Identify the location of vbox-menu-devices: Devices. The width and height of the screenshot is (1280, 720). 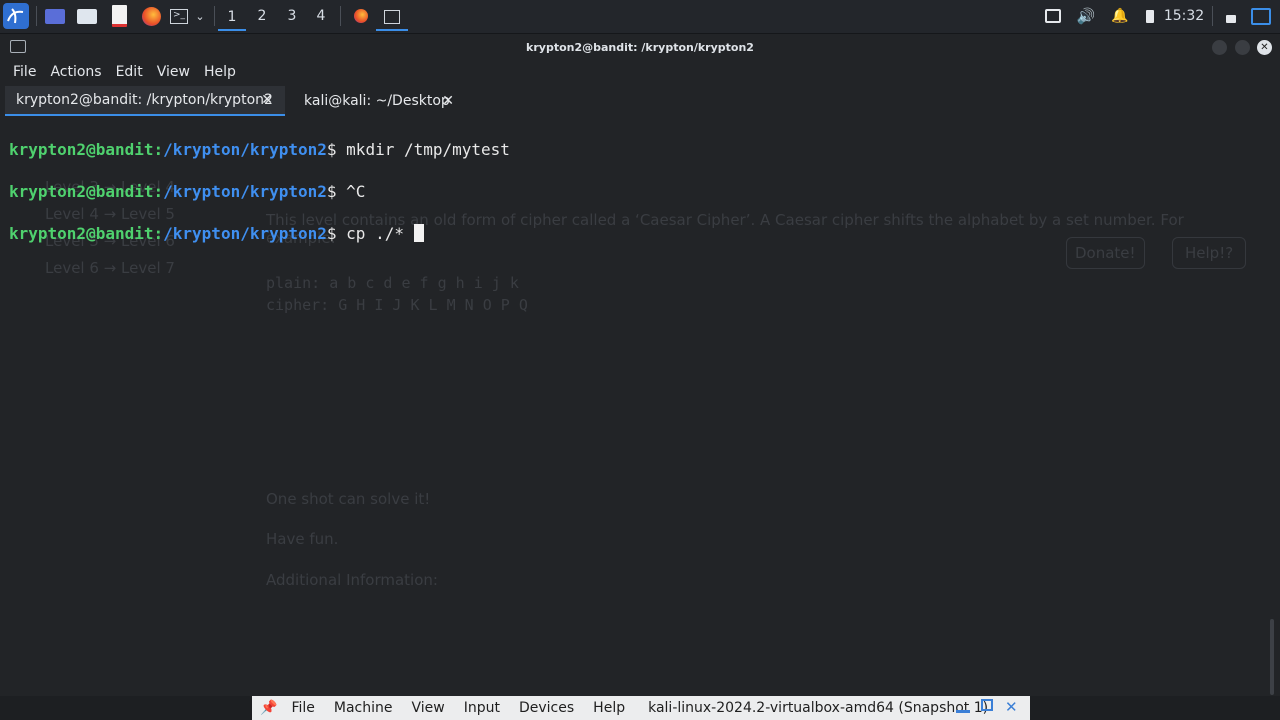
(546, 708).